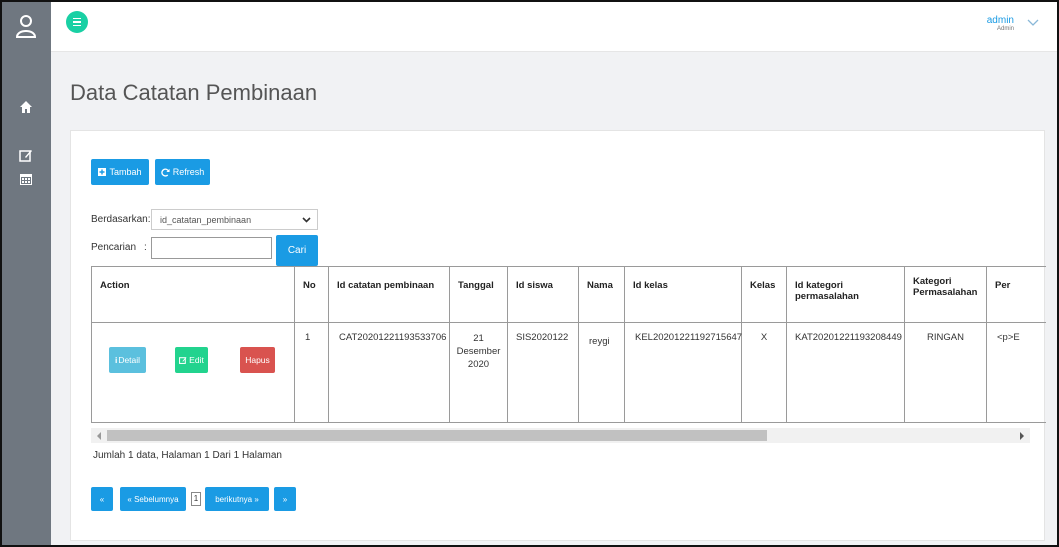 This screenshot has height=547, width=1059. What do you see at coordinates (764, 372) in the screenshot?
I see `cell-kelas: X` at bounding box center [764, 372].